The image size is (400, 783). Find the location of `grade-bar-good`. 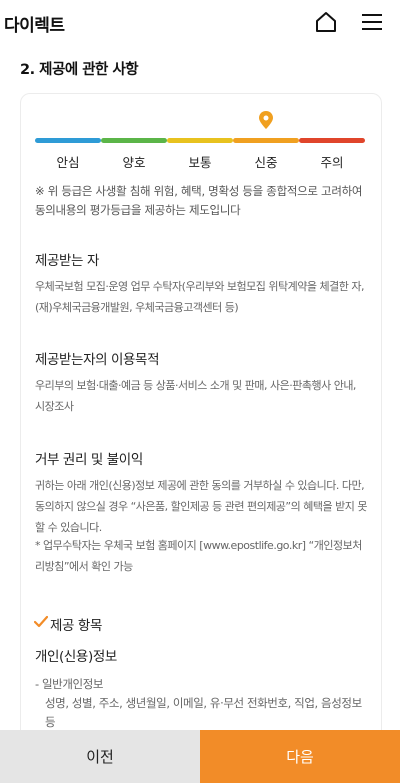

grade-bar-good is located at coordinates (134, 140).